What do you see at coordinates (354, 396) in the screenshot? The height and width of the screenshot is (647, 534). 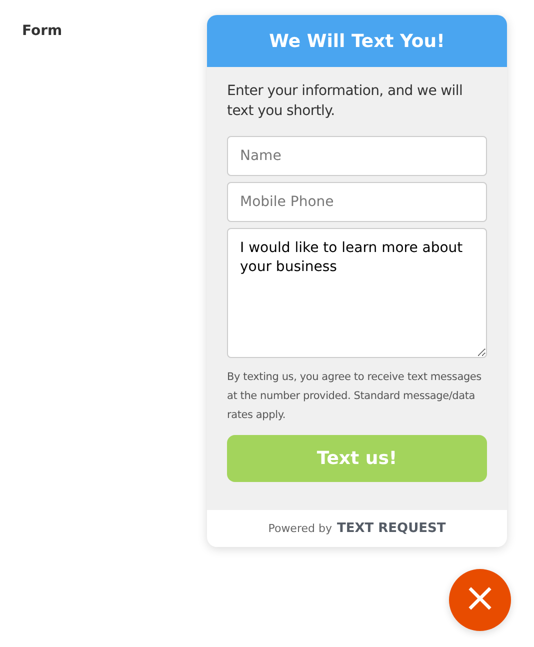 I see `disclaimer-text: By texting us, you agree to receive text messages at the number provided. Standard message/data rates apply.` at bounding box center [354, 396].